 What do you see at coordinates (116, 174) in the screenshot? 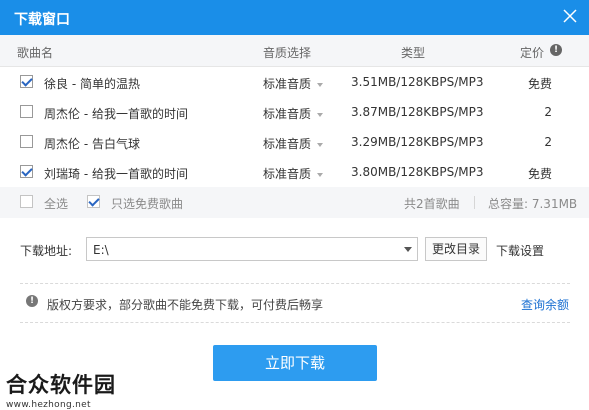
I see `song-name: 刘瑞琦 - 给我一首歌的时间` at bounding box center [116, 174].